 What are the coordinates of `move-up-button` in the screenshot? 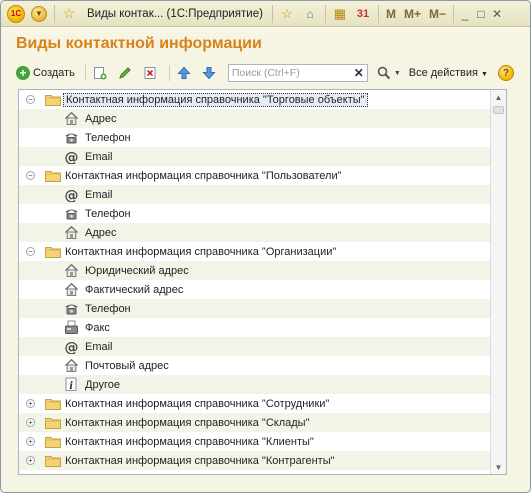 It's located at (184, 73).